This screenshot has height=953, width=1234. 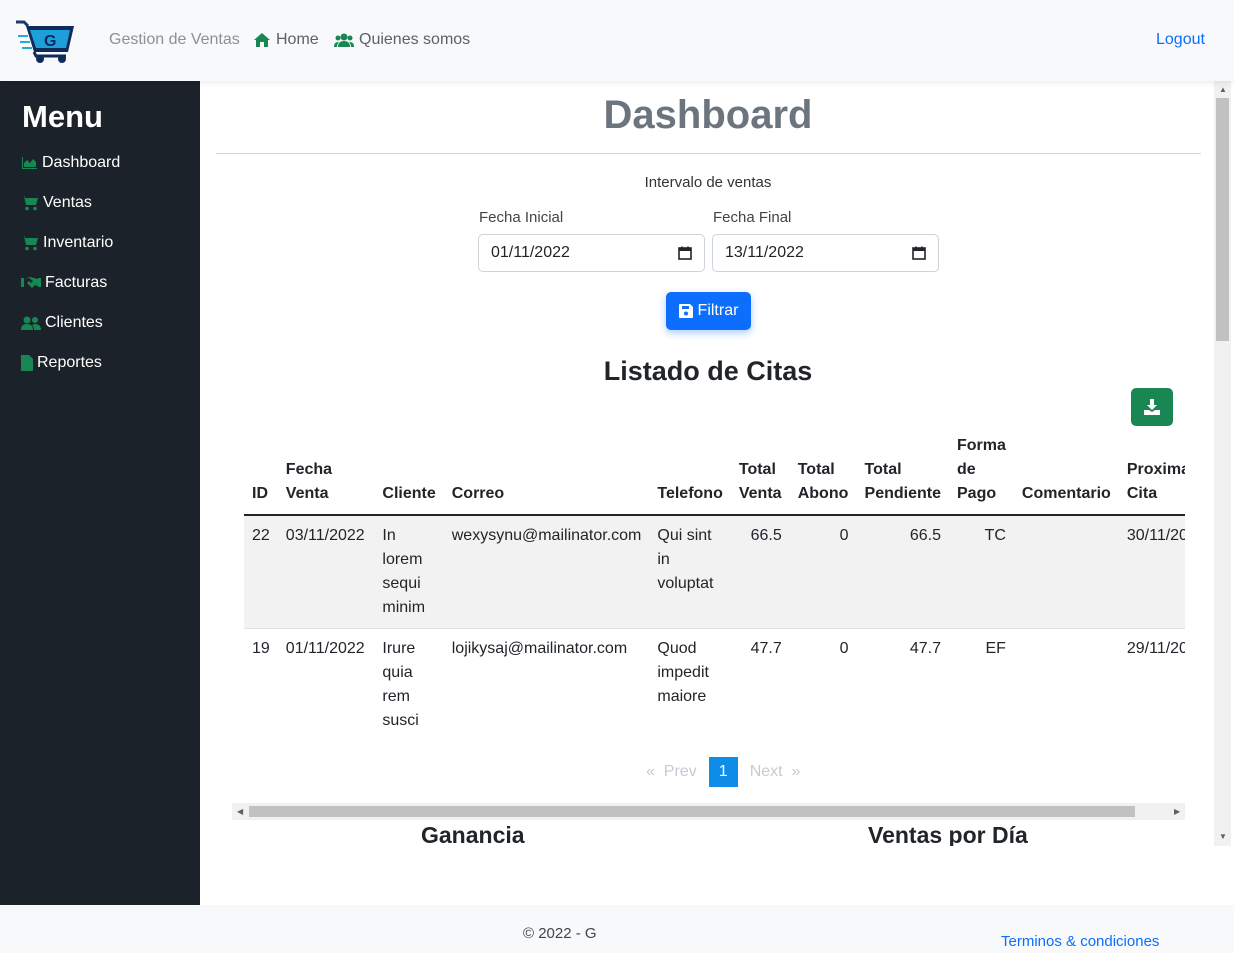 I want to click on next-arrow-icon: », so click(x=796, y=771).